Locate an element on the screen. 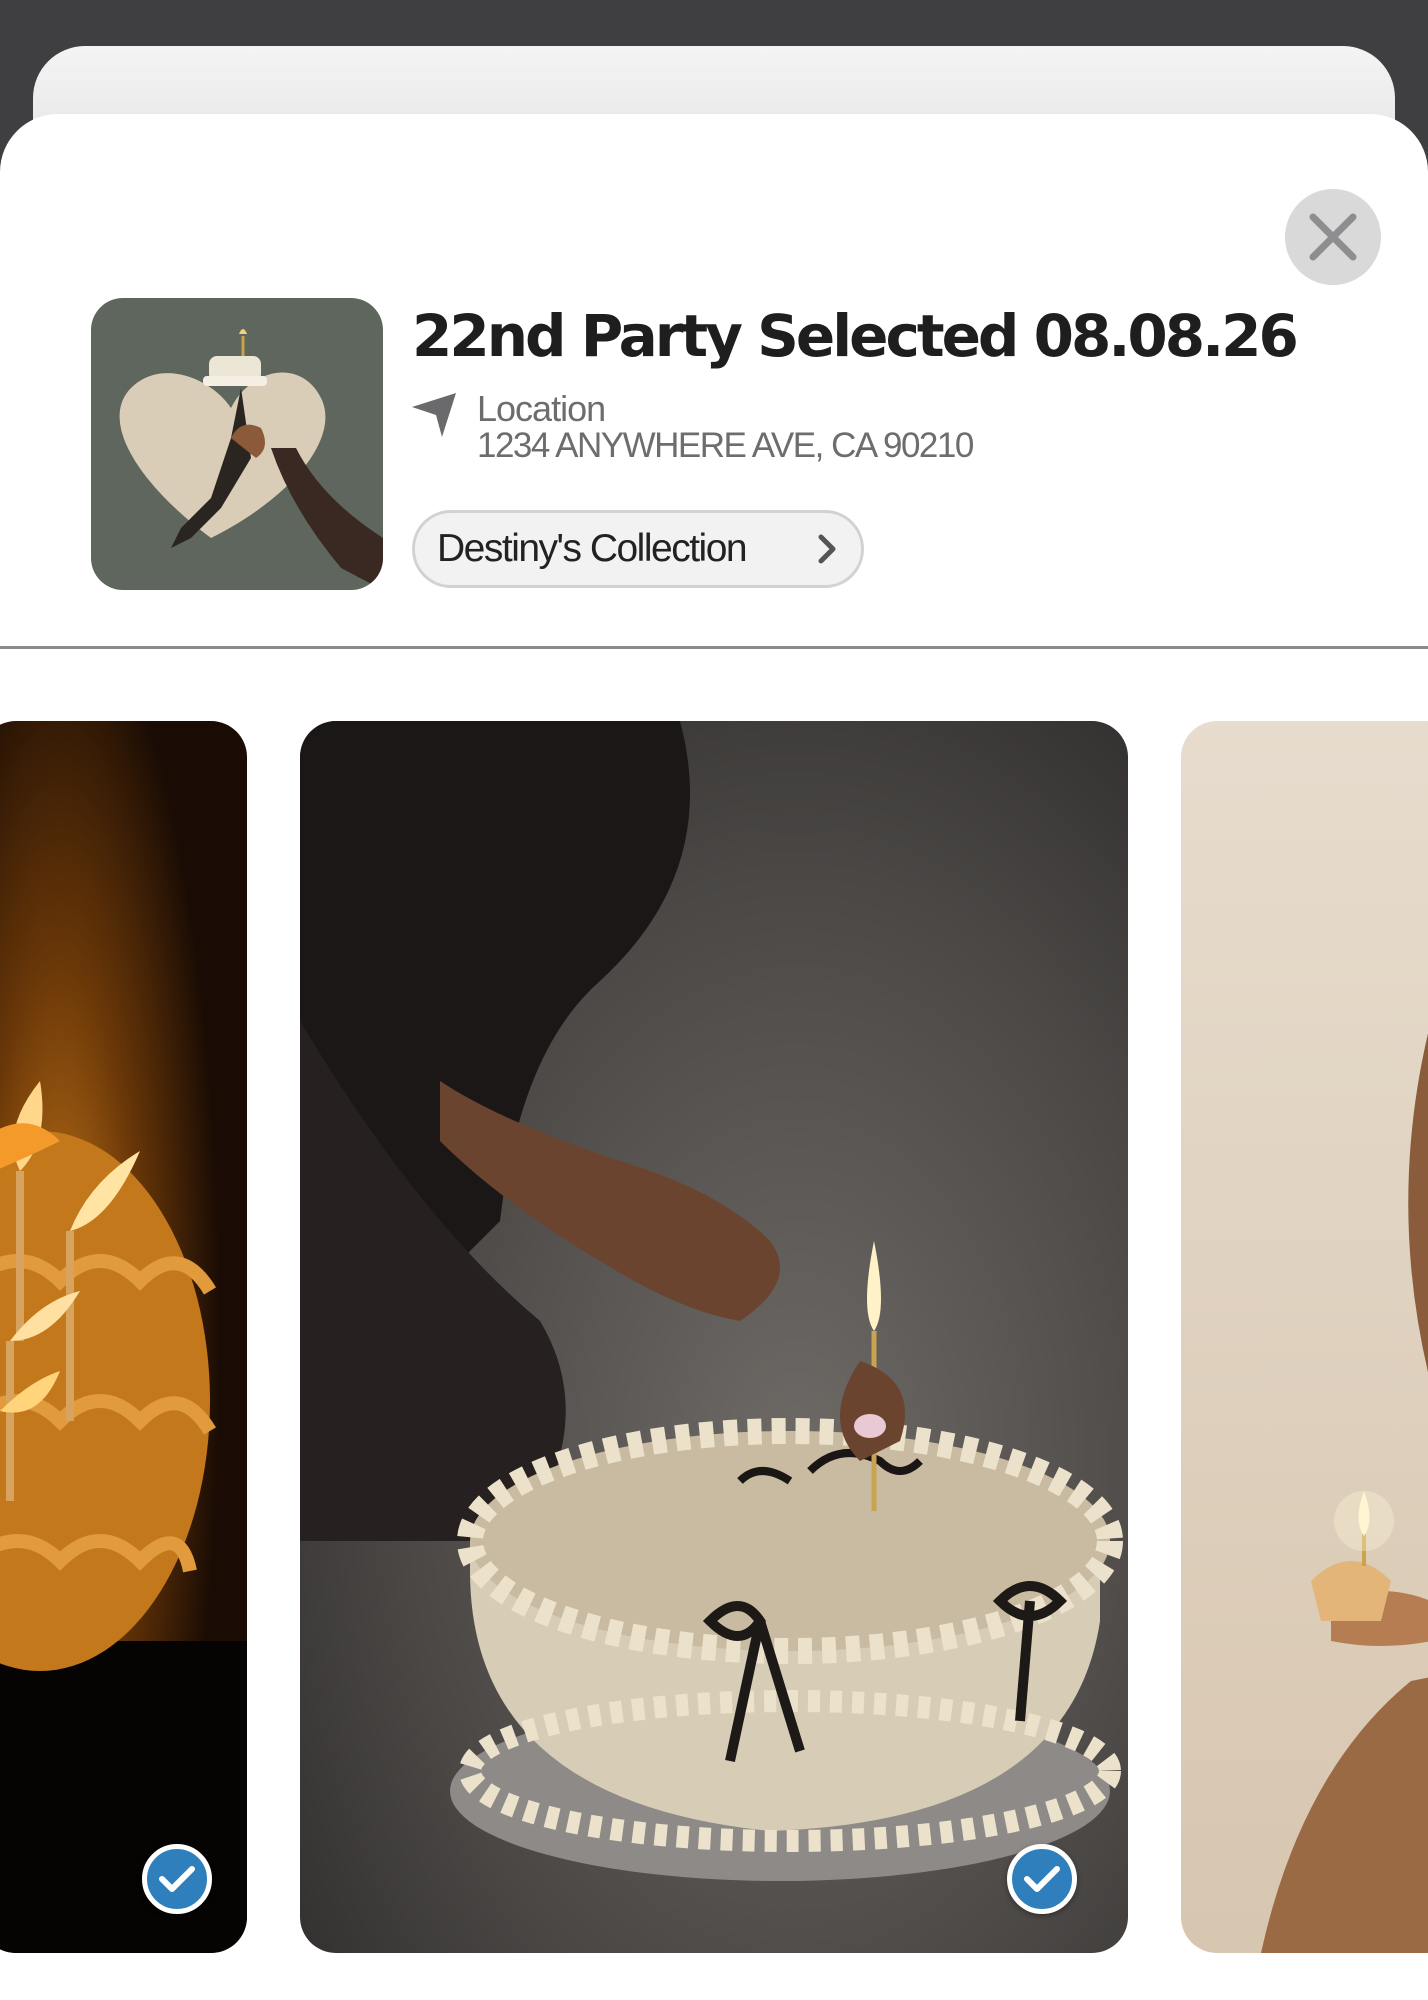  collection-label: Destiny's Collection is located at coordinates (592, 548).